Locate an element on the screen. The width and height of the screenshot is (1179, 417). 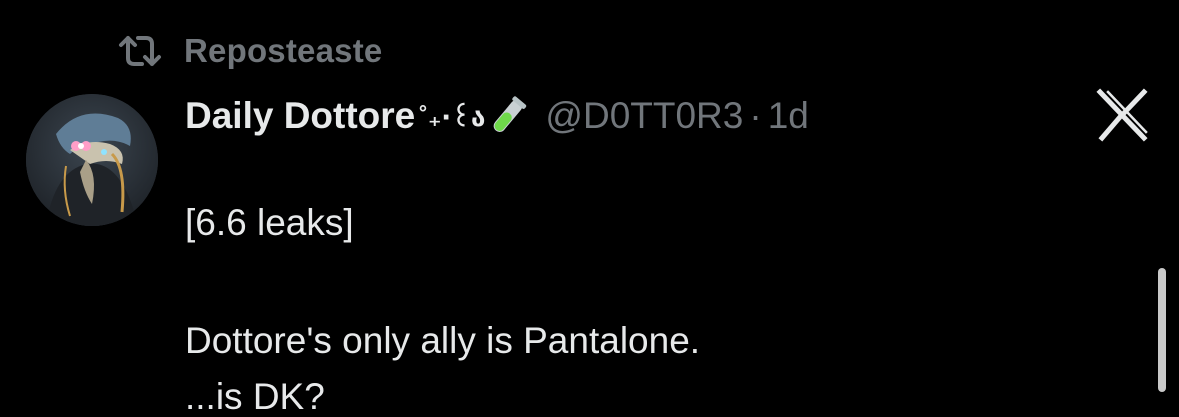
post-header: Daily Dottore ˚₊‧꒰ა @D0TT0R3 · 1d is located at coordinates (497, 116).